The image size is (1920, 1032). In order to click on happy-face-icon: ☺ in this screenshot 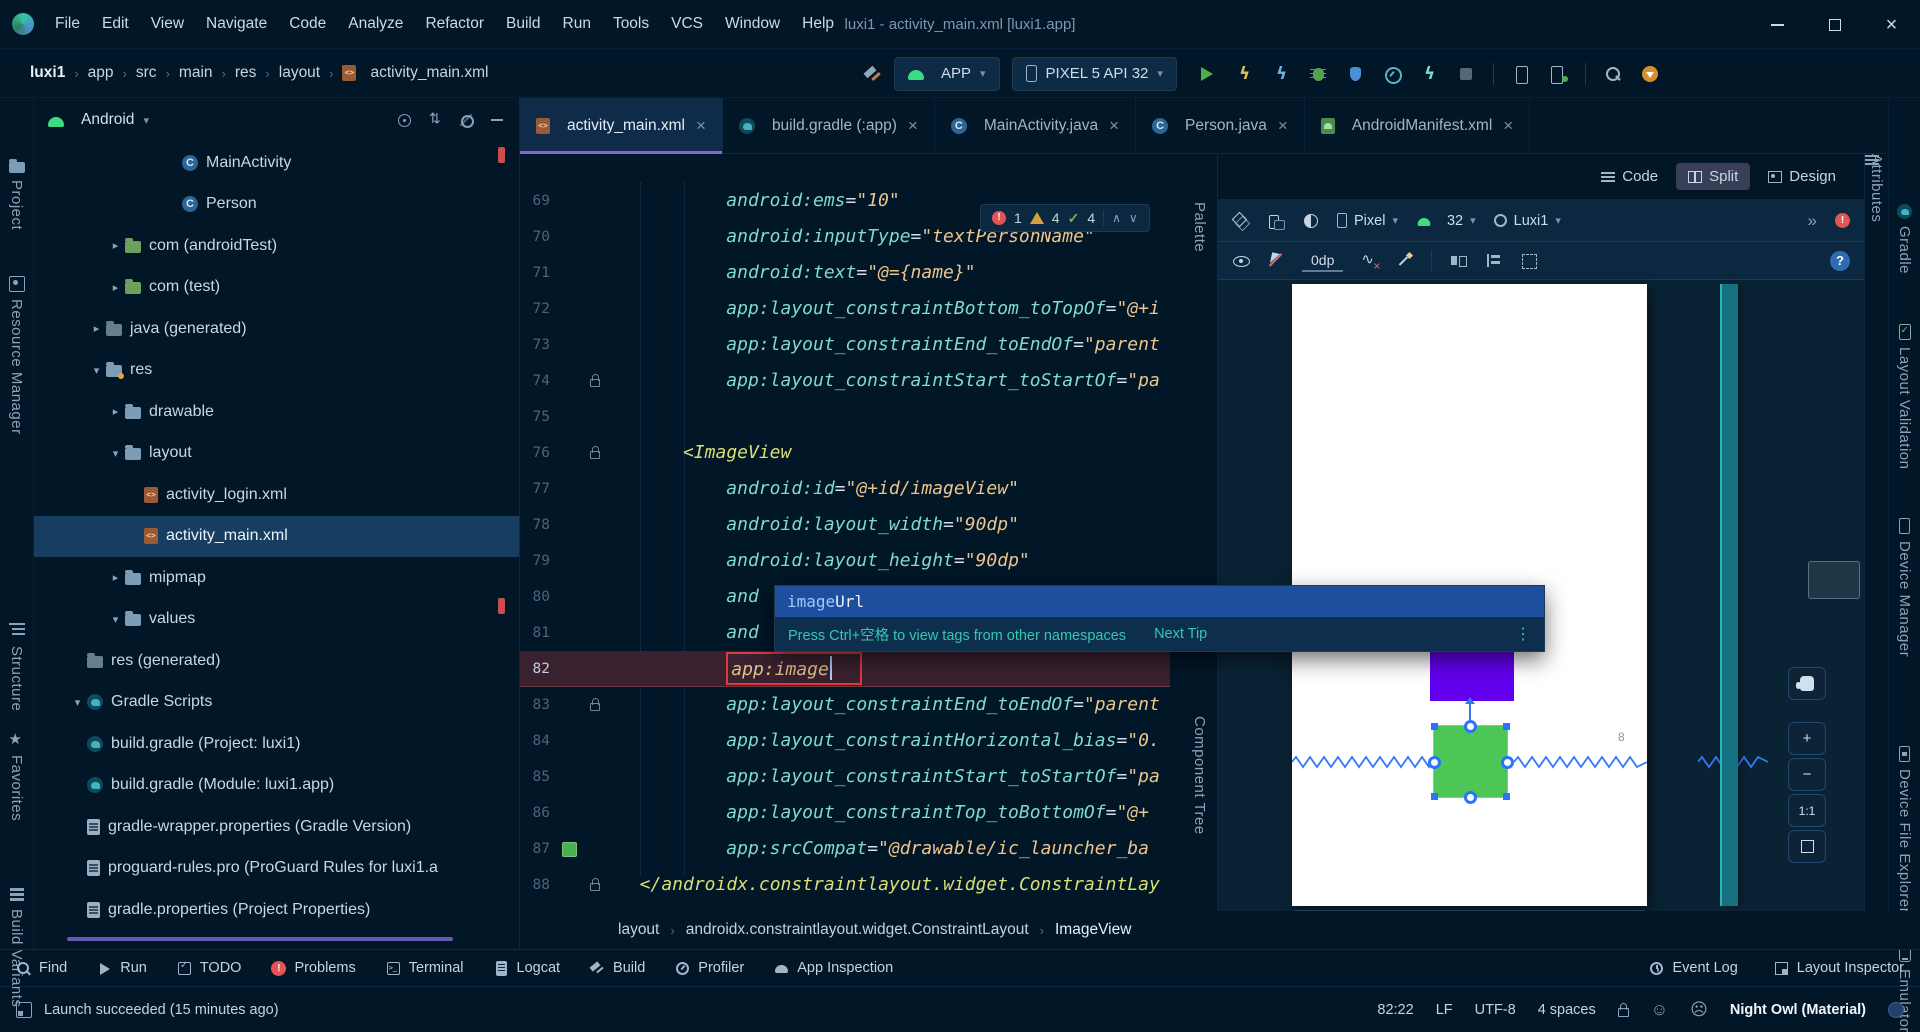, I will do `click(1659, 1010)`.